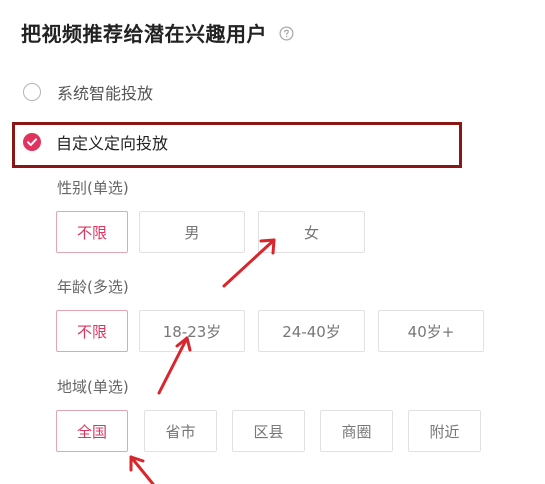  I want to click on radio-smart-label: 系统智能投放, so click(105, 93).